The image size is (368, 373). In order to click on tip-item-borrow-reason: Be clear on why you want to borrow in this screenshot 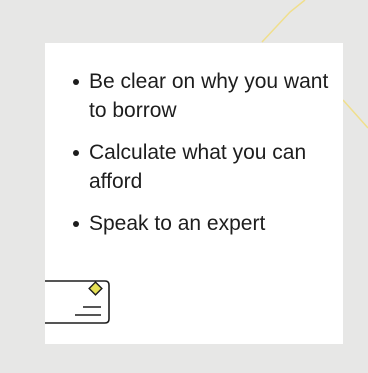, I will do `click(202, 96)`.